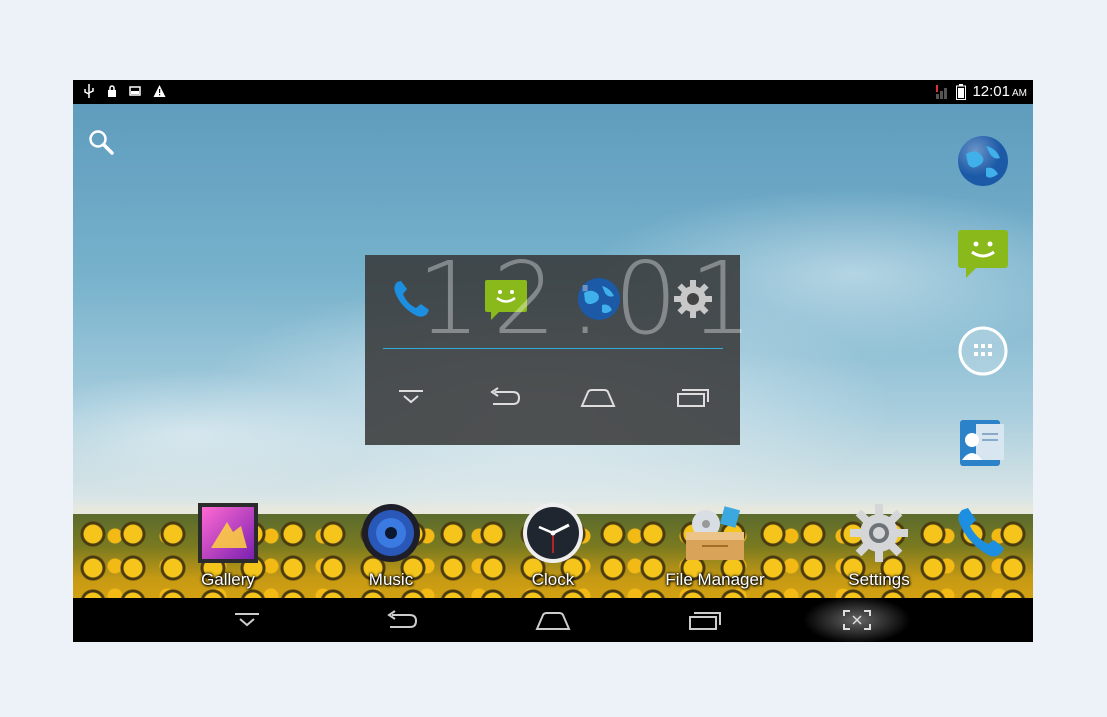  Describe the element at coordinates (553, 92) in the screenshot. I see `status-bar: 12:01 AM` at that location.